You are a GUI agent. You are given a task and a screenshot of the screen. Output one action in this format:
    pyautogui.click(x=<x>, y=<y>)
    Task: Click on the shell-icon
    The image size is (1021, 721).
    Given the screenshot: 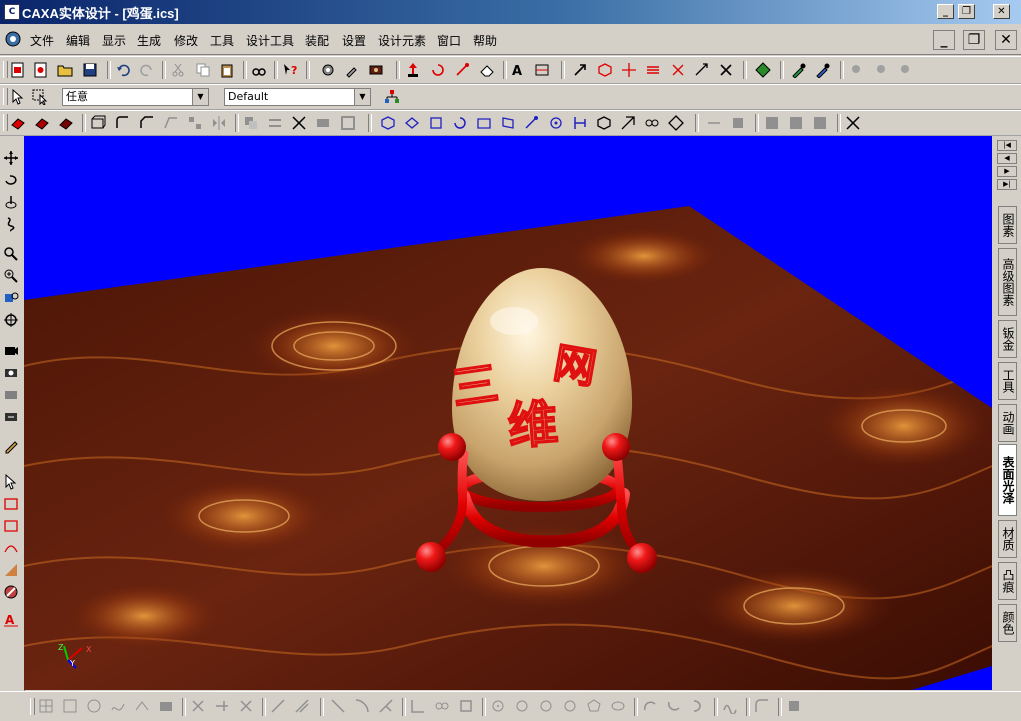 What is the action you would take?
    pyautogui.click(x=98, y=123)
    